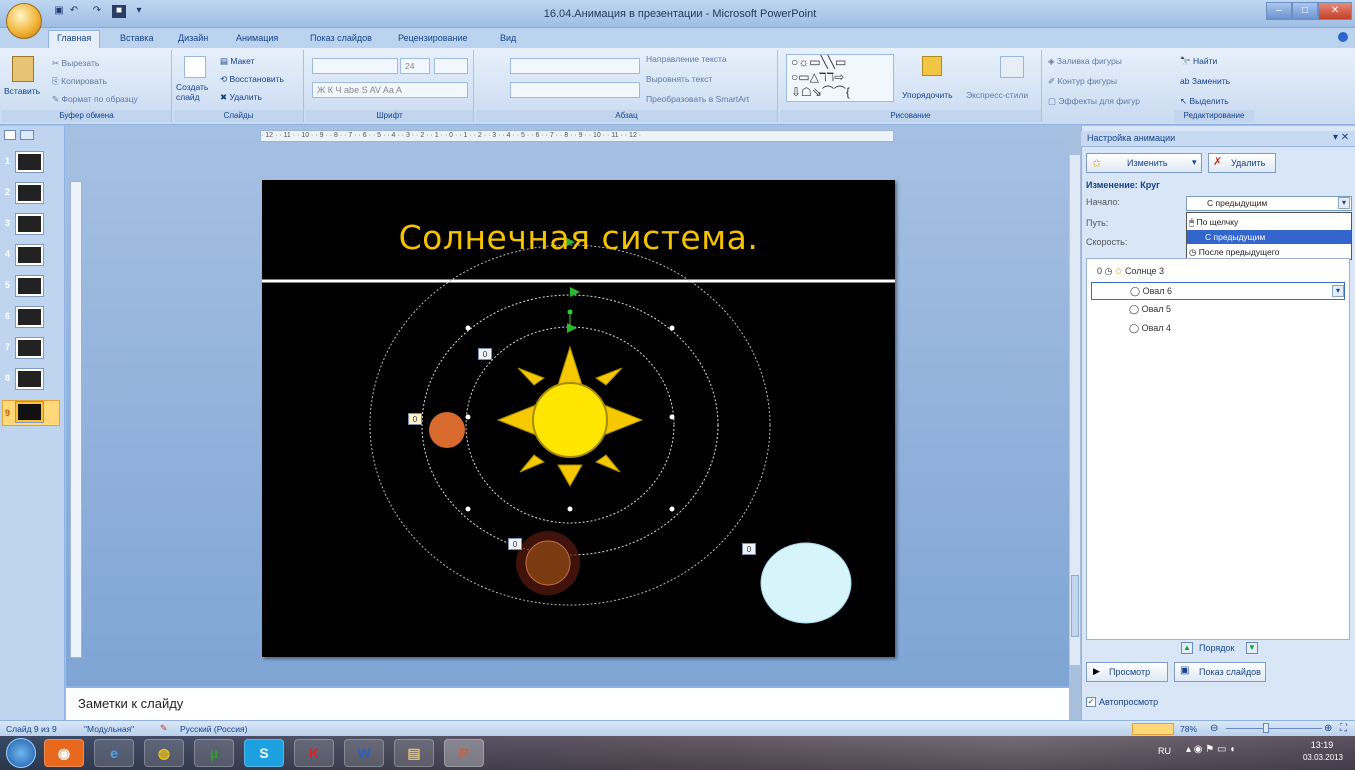 This screenshot has height=770, width=1355. Describe the element at coordinates (193, 38) in the screenshot. I see `tab-design: Дизайн` at that location.